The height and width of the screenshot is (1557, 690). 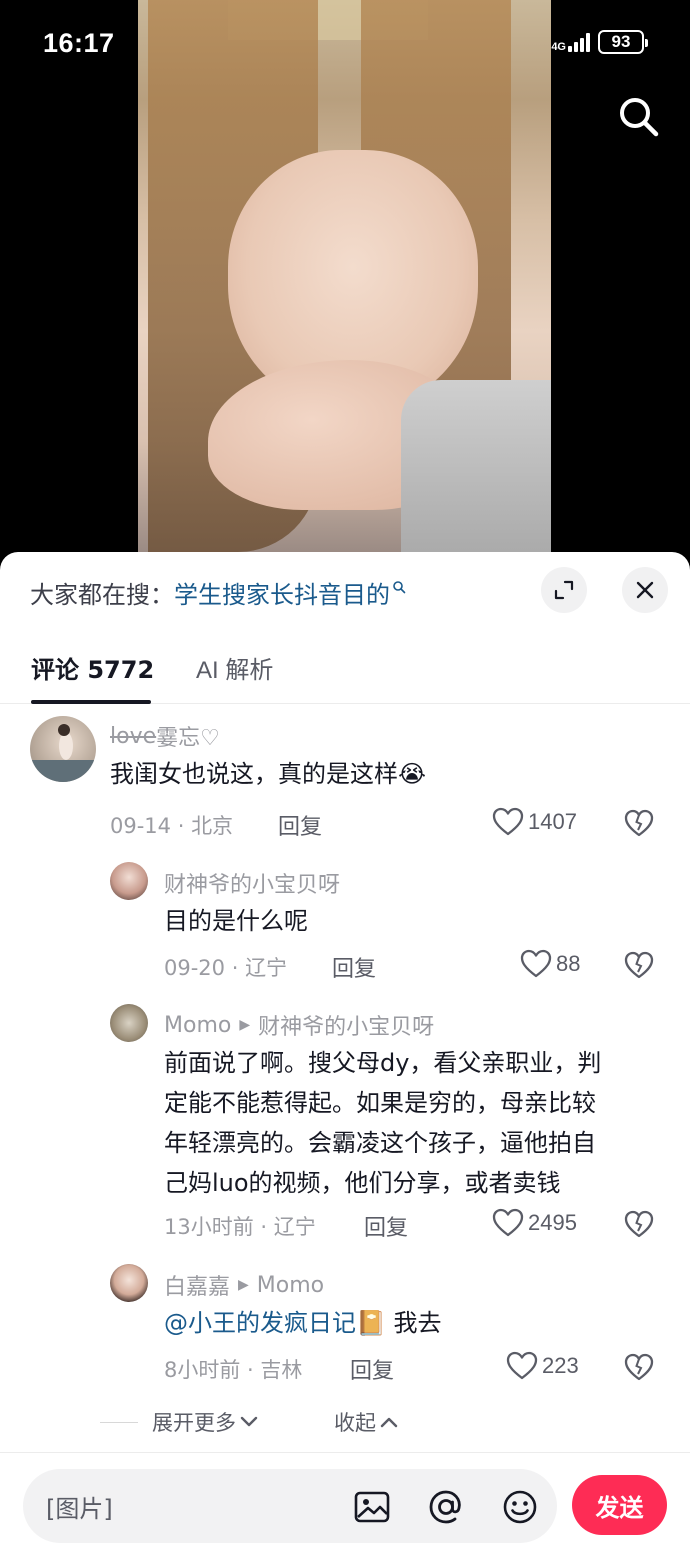 I want to click on like-button: 1407, so click(x=534, y=822).